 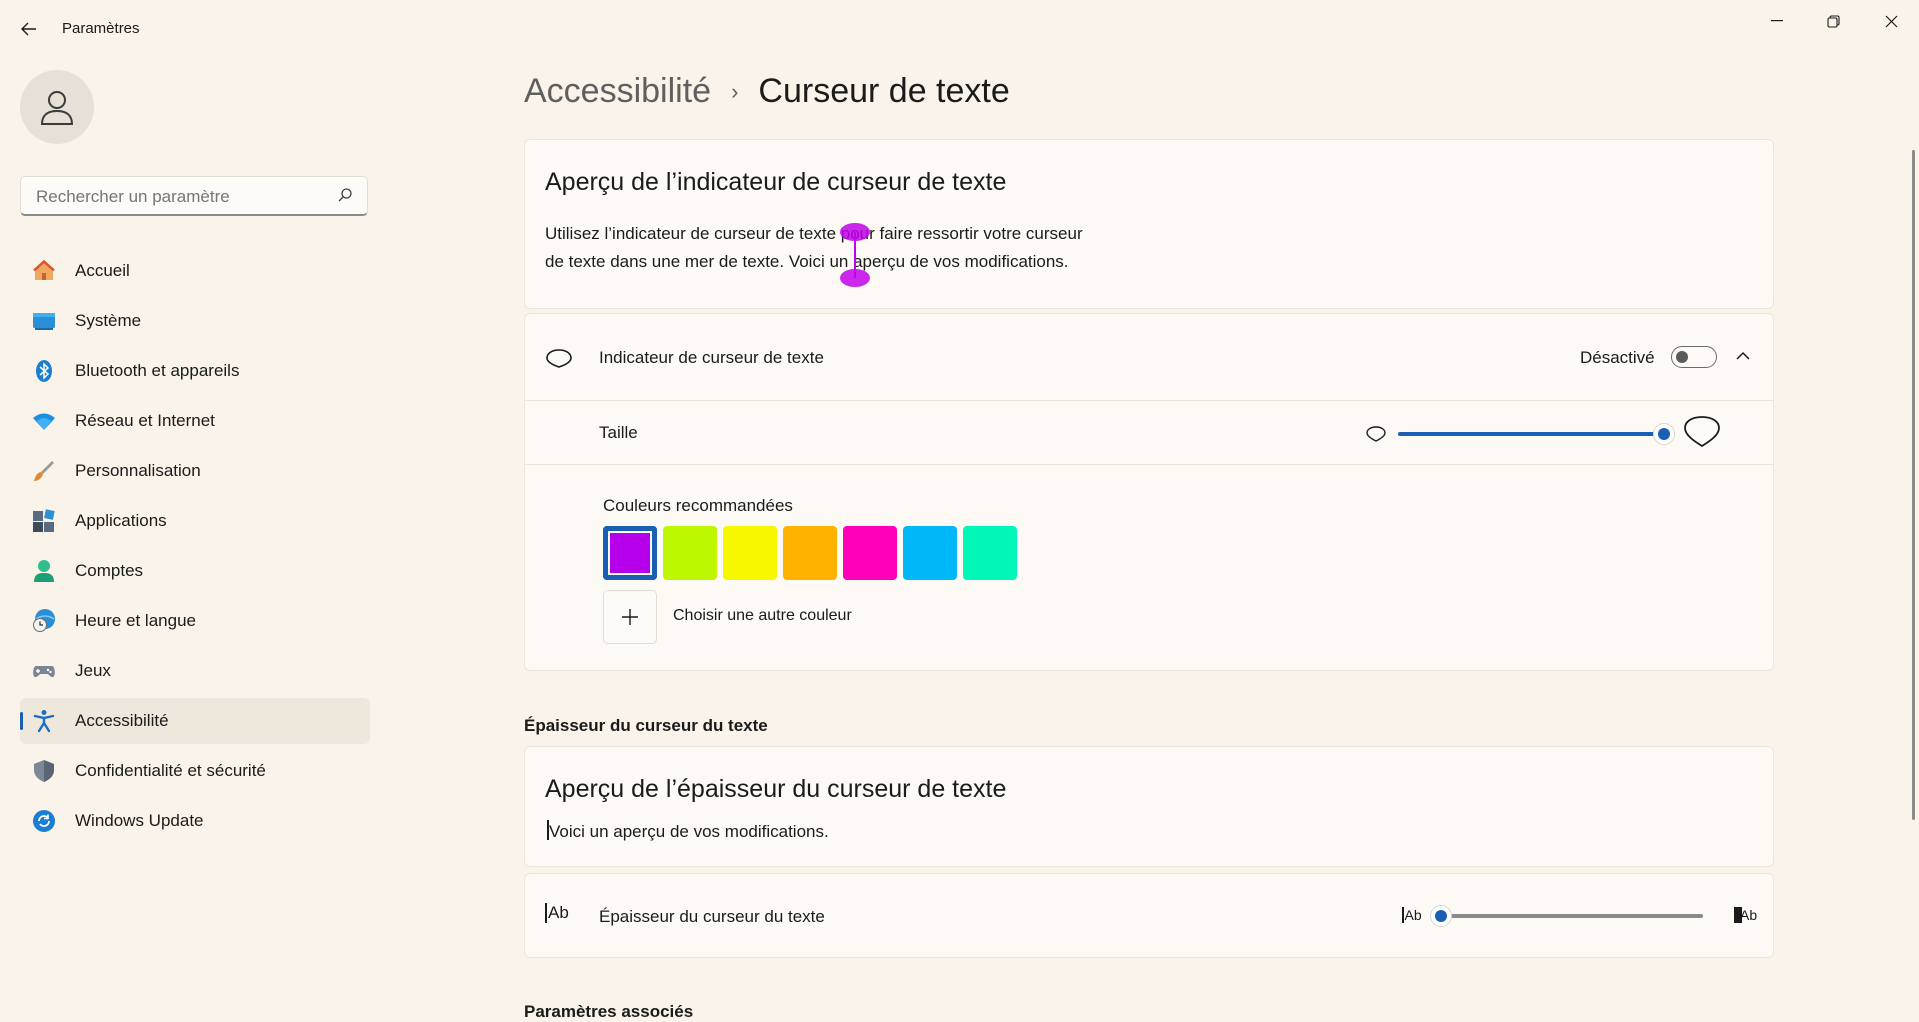 What do you see at coordinates (609, 1011) in the screenshot?
I see `related-settings-header: Paramètres associés` at bounding box center [609, 1011].